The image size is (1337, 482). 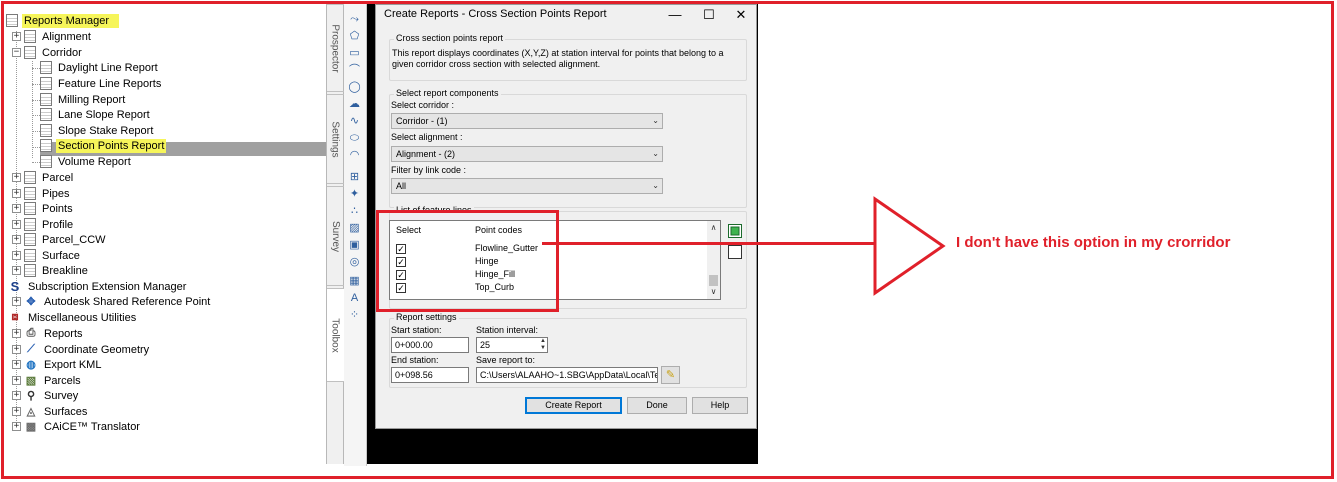 I want to click on spline-tool-icon: ∿, so click(x=354, y=121).